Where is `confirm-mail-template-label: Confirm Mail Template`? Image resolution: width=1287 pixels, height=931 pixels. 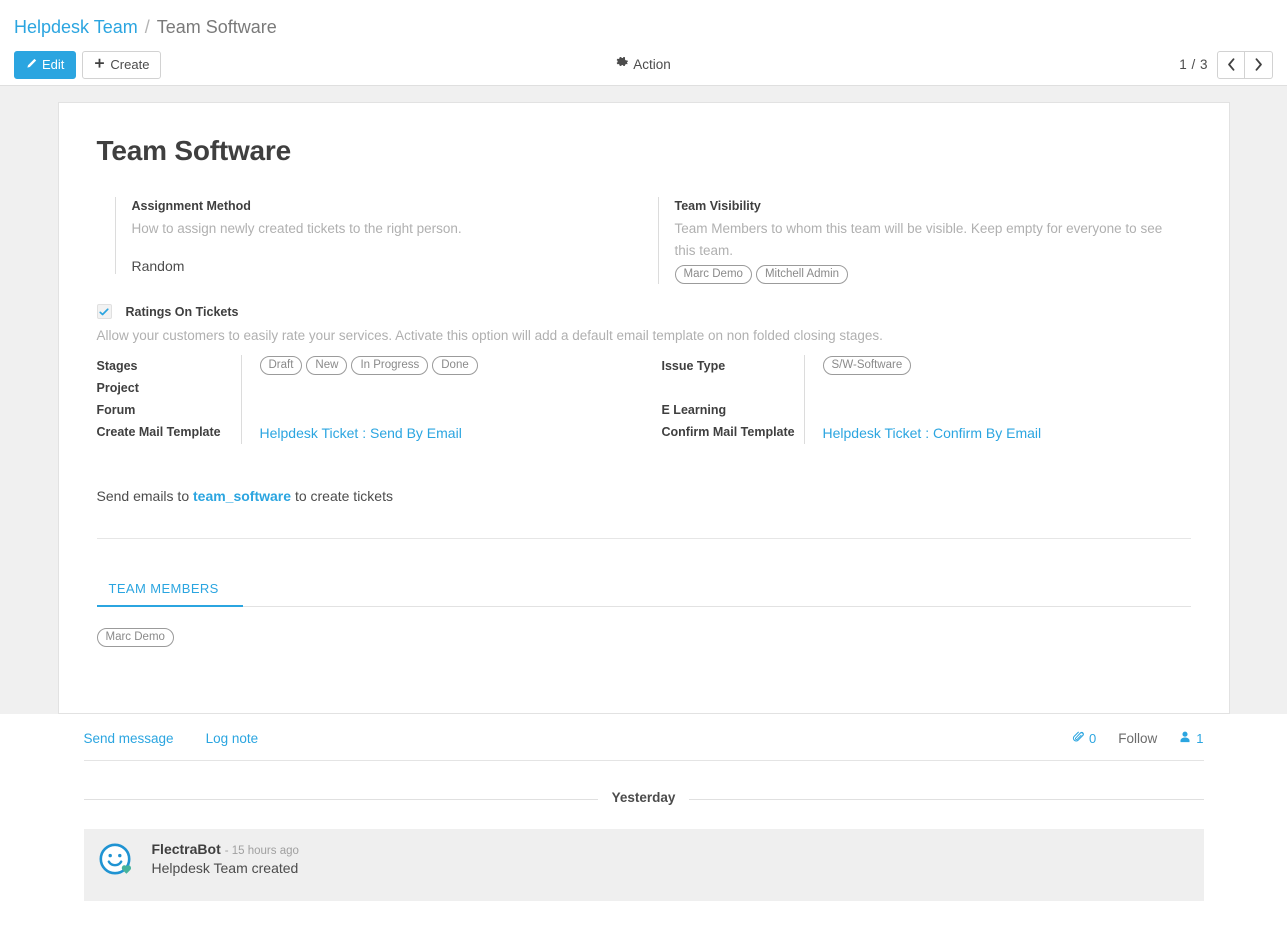
confirm-mail-template-label: Confirm Mail Template is located at coordinates (728, 432).